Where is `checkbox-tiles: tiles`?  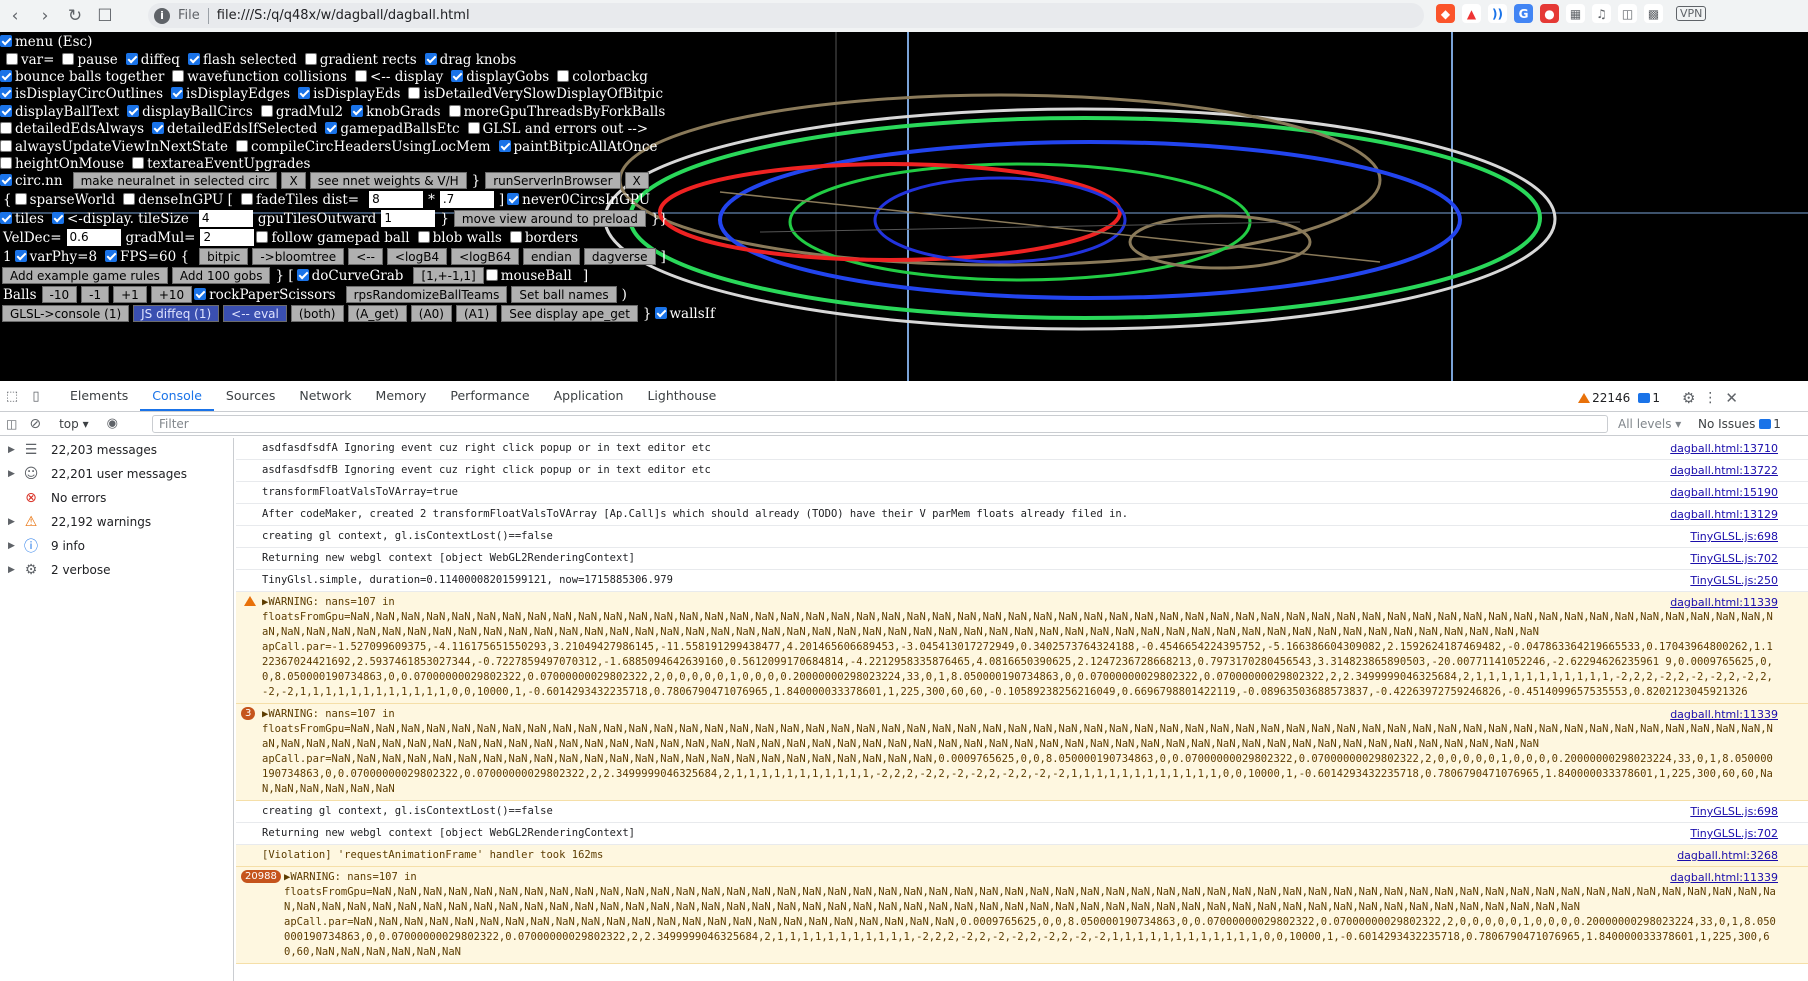 checkbox-tiles: tiles is located at coordinates (22, 219).